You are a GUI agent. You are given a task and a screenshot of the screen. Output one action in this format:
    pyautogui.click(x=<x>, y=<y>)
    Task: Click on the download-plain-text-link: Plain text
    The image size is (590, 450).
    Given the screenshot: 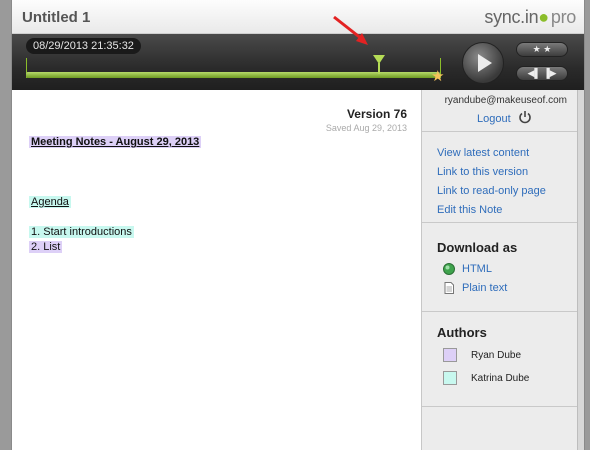 What is the action you would take?
    pyautogui.click(x=484, y=288)
    